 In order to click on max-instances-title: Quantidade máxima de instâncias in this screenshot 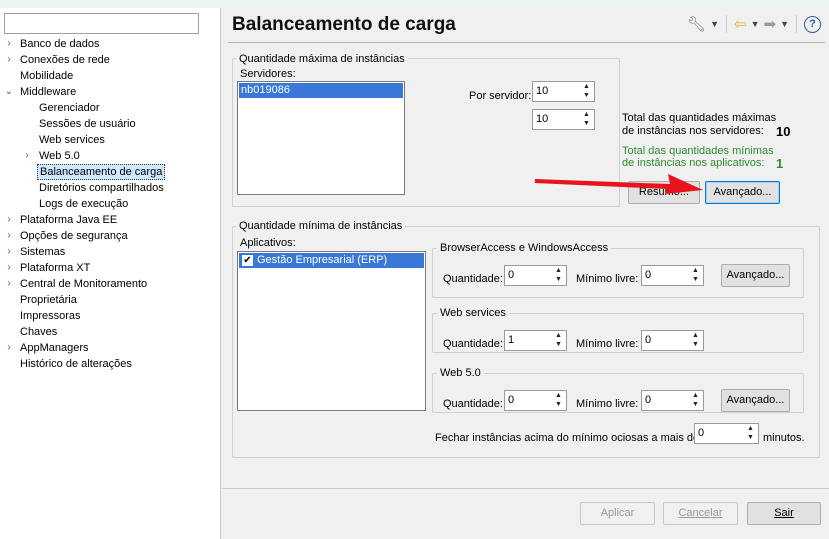, I will do `click(322, 59)`.